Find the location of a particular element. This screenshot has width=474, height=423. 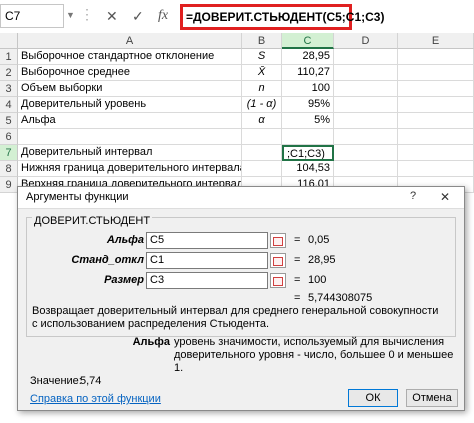

cell-a2: Выборочное среднее is located at coordinates (130, 73).